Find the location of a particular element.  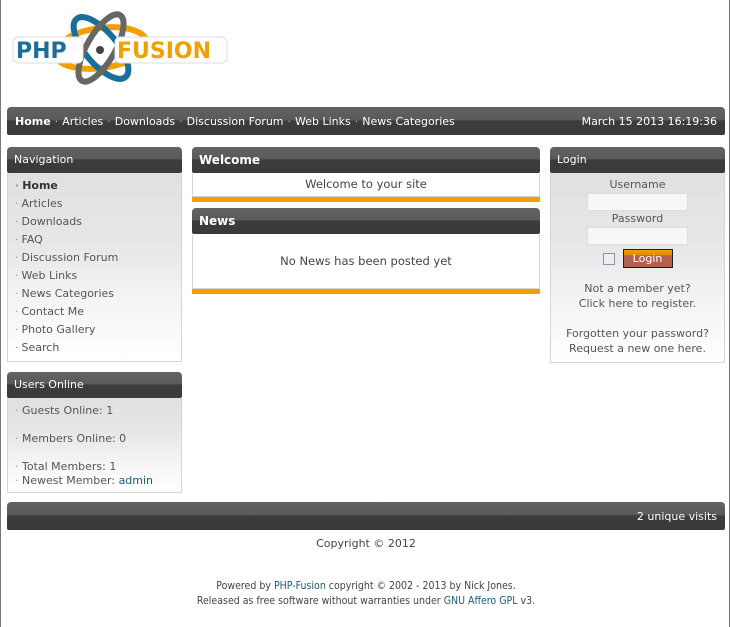

nav-item-discussion-forum: · Discussion Forum is located at coordinates (98, 258).